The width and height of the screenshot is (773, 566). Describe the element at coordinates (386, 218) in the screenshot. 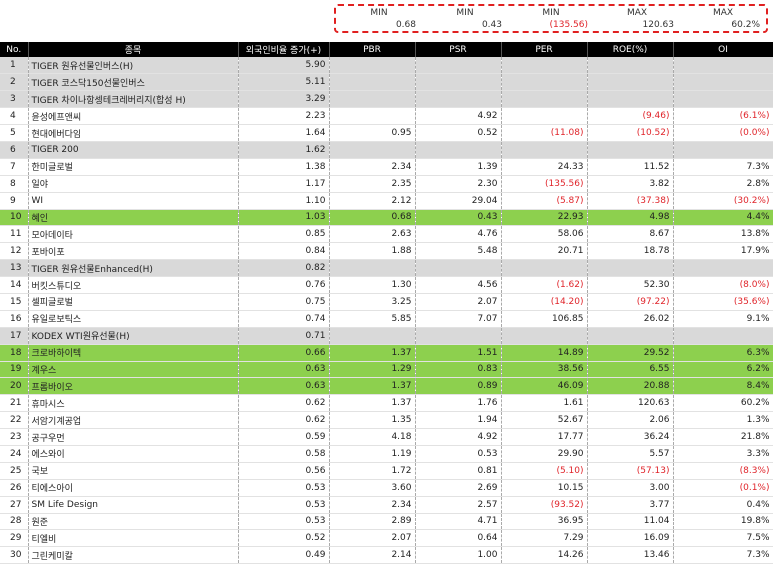

I see `table-row: 10 혜인 1.03 0.68 0.43 22.93 4.98 4.4%` at that location.